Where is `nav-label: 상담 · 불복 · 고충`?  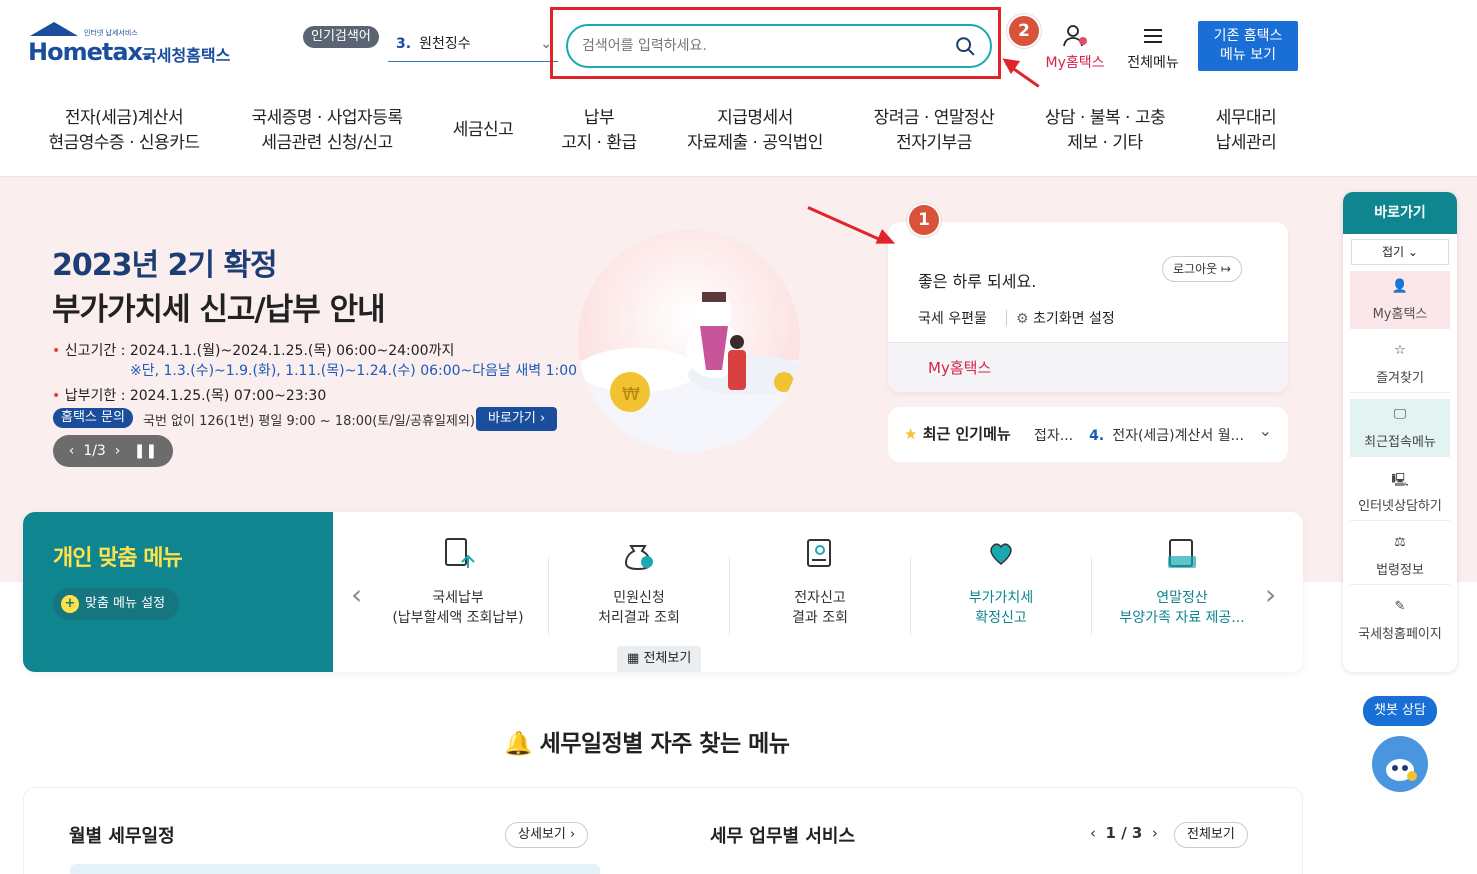 nav-label: 상담 · 불복 · 고충 is located at coordinates (1105, 118).